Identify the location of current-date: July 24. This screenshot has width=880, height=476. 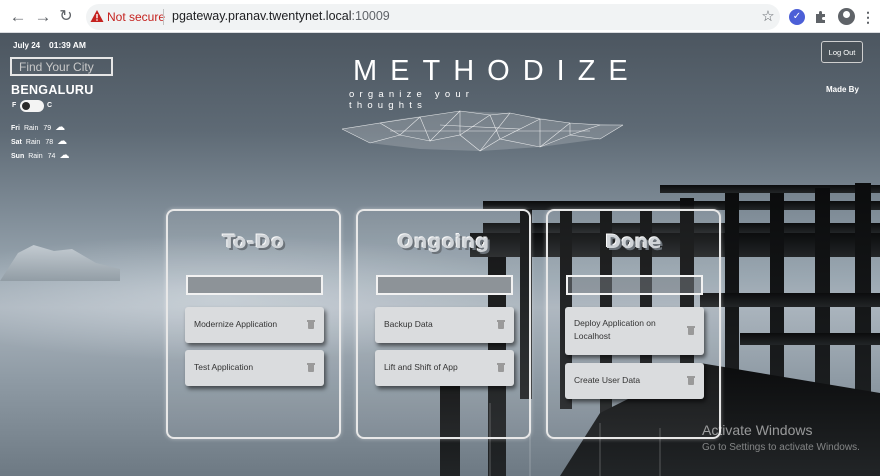
(27, 45).